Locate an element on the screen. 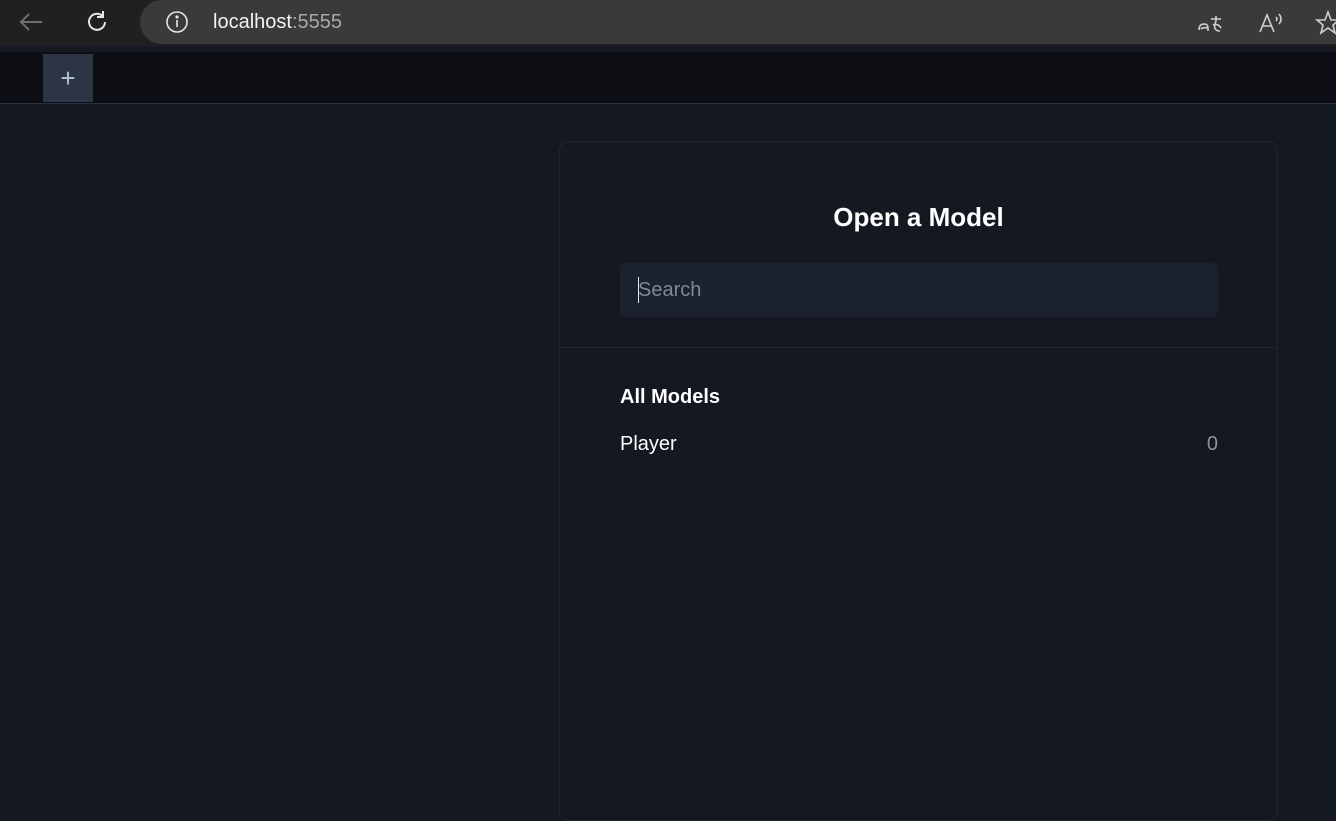  model-count: 0 is located at coordinates (1212, 443).